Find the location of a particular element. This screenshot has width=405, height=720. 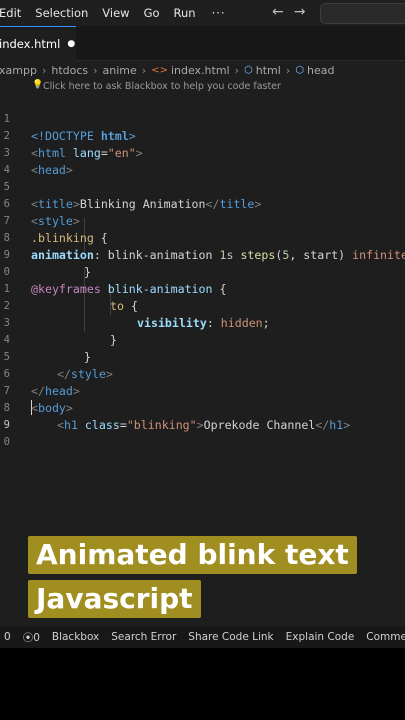

status-explain-code: Explain Code is located at coordinates (320, 637).